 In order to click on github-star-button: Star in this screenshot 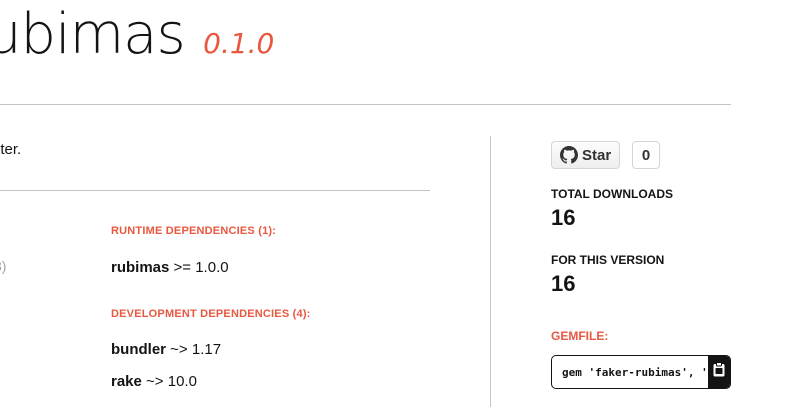, I will do `click(586, 155)`.